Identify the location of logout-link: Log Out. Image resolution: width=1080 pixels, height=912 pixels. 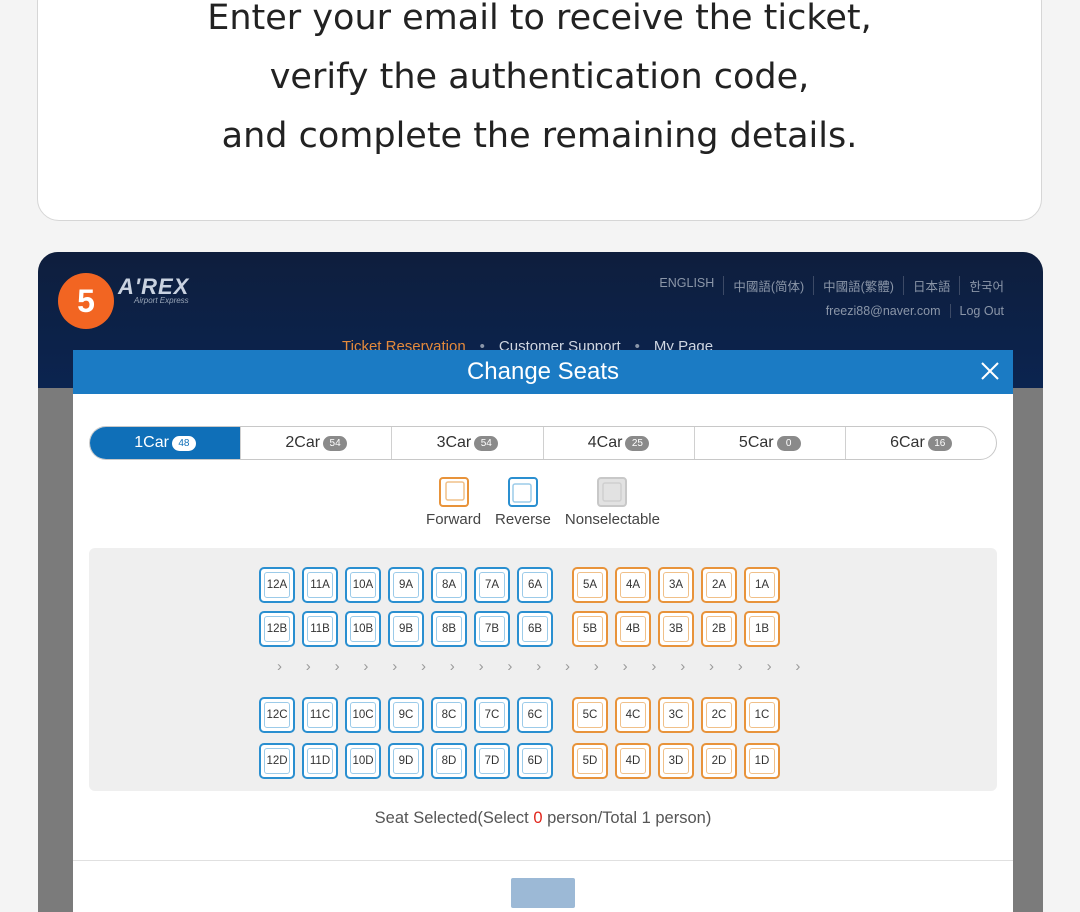
(981, 311).